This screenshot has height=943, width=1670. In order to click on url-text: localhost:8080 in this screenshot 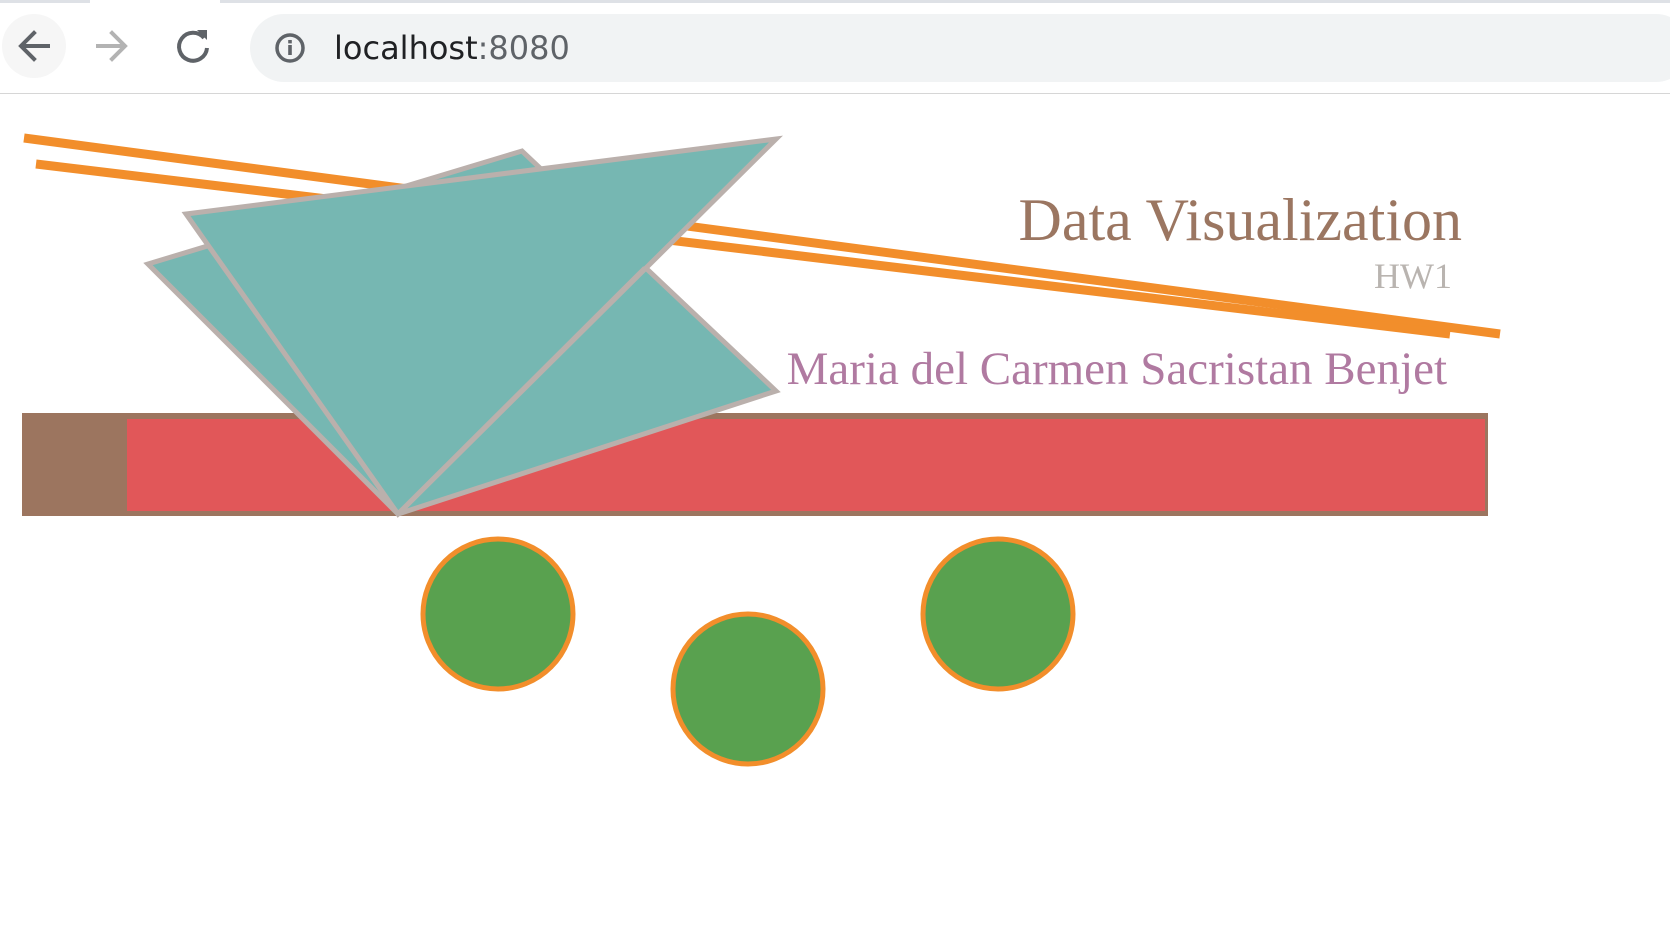, I will do `click(452, 48)`.